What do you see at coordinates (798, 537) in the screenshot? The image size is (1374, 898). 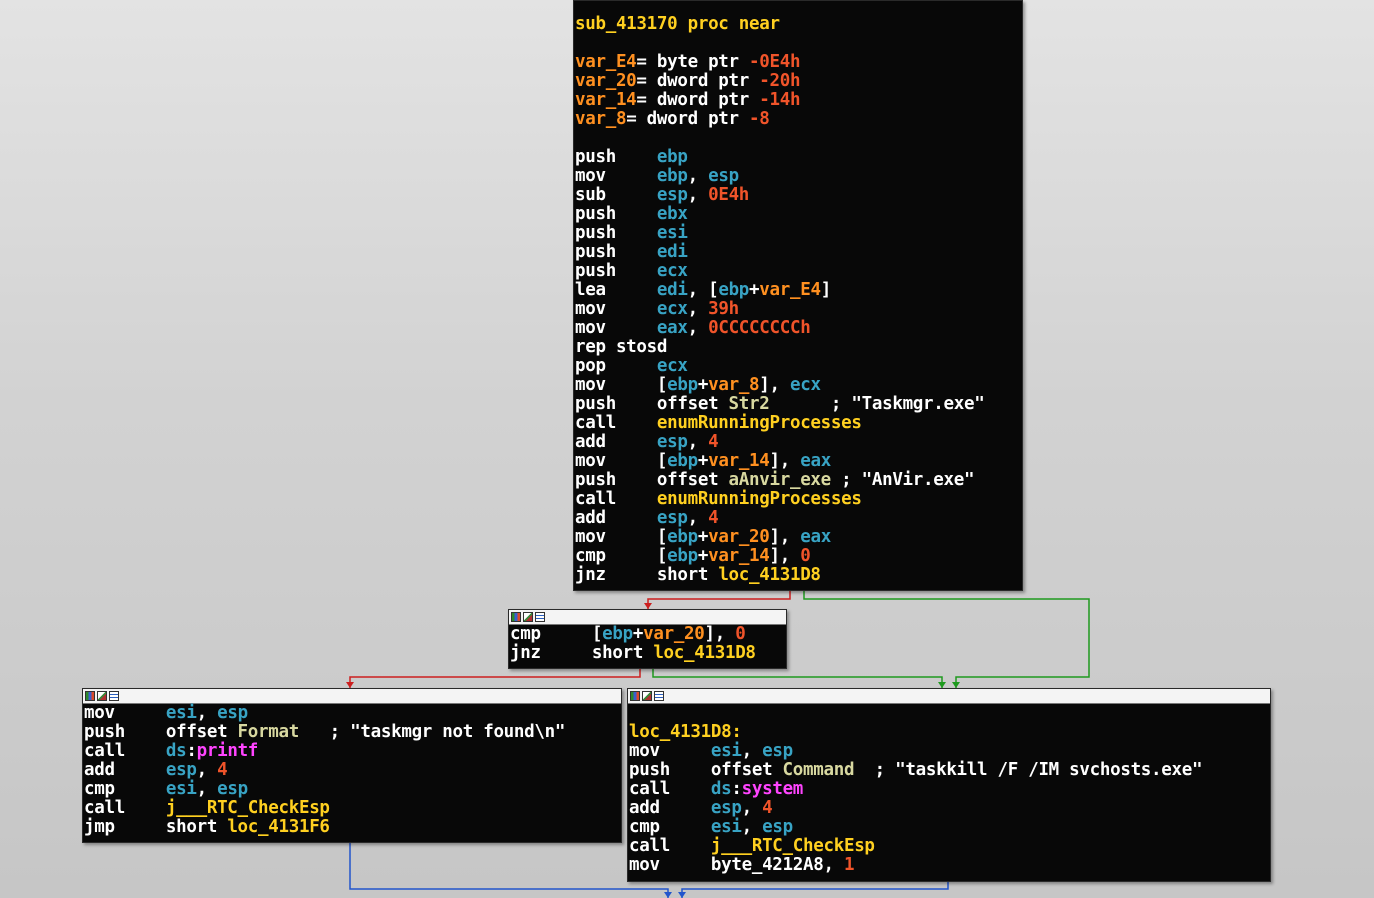 I see `code-line: mov [ebp+var_20], eax` at bounding box center [798, 537].